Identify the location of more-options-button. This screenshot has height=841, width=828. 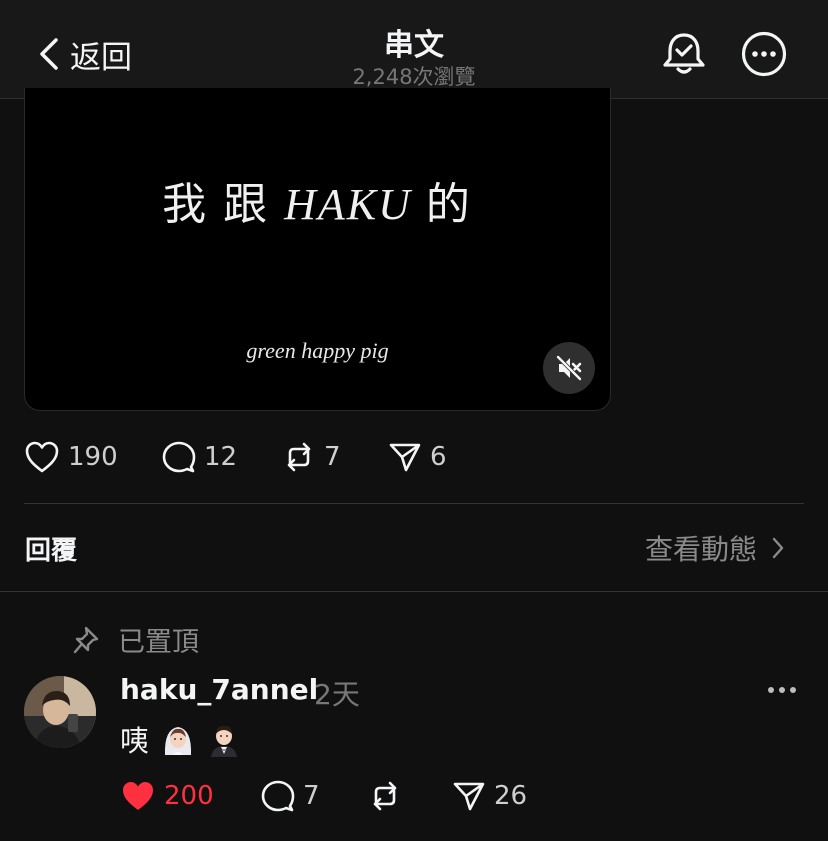
(764, 54).